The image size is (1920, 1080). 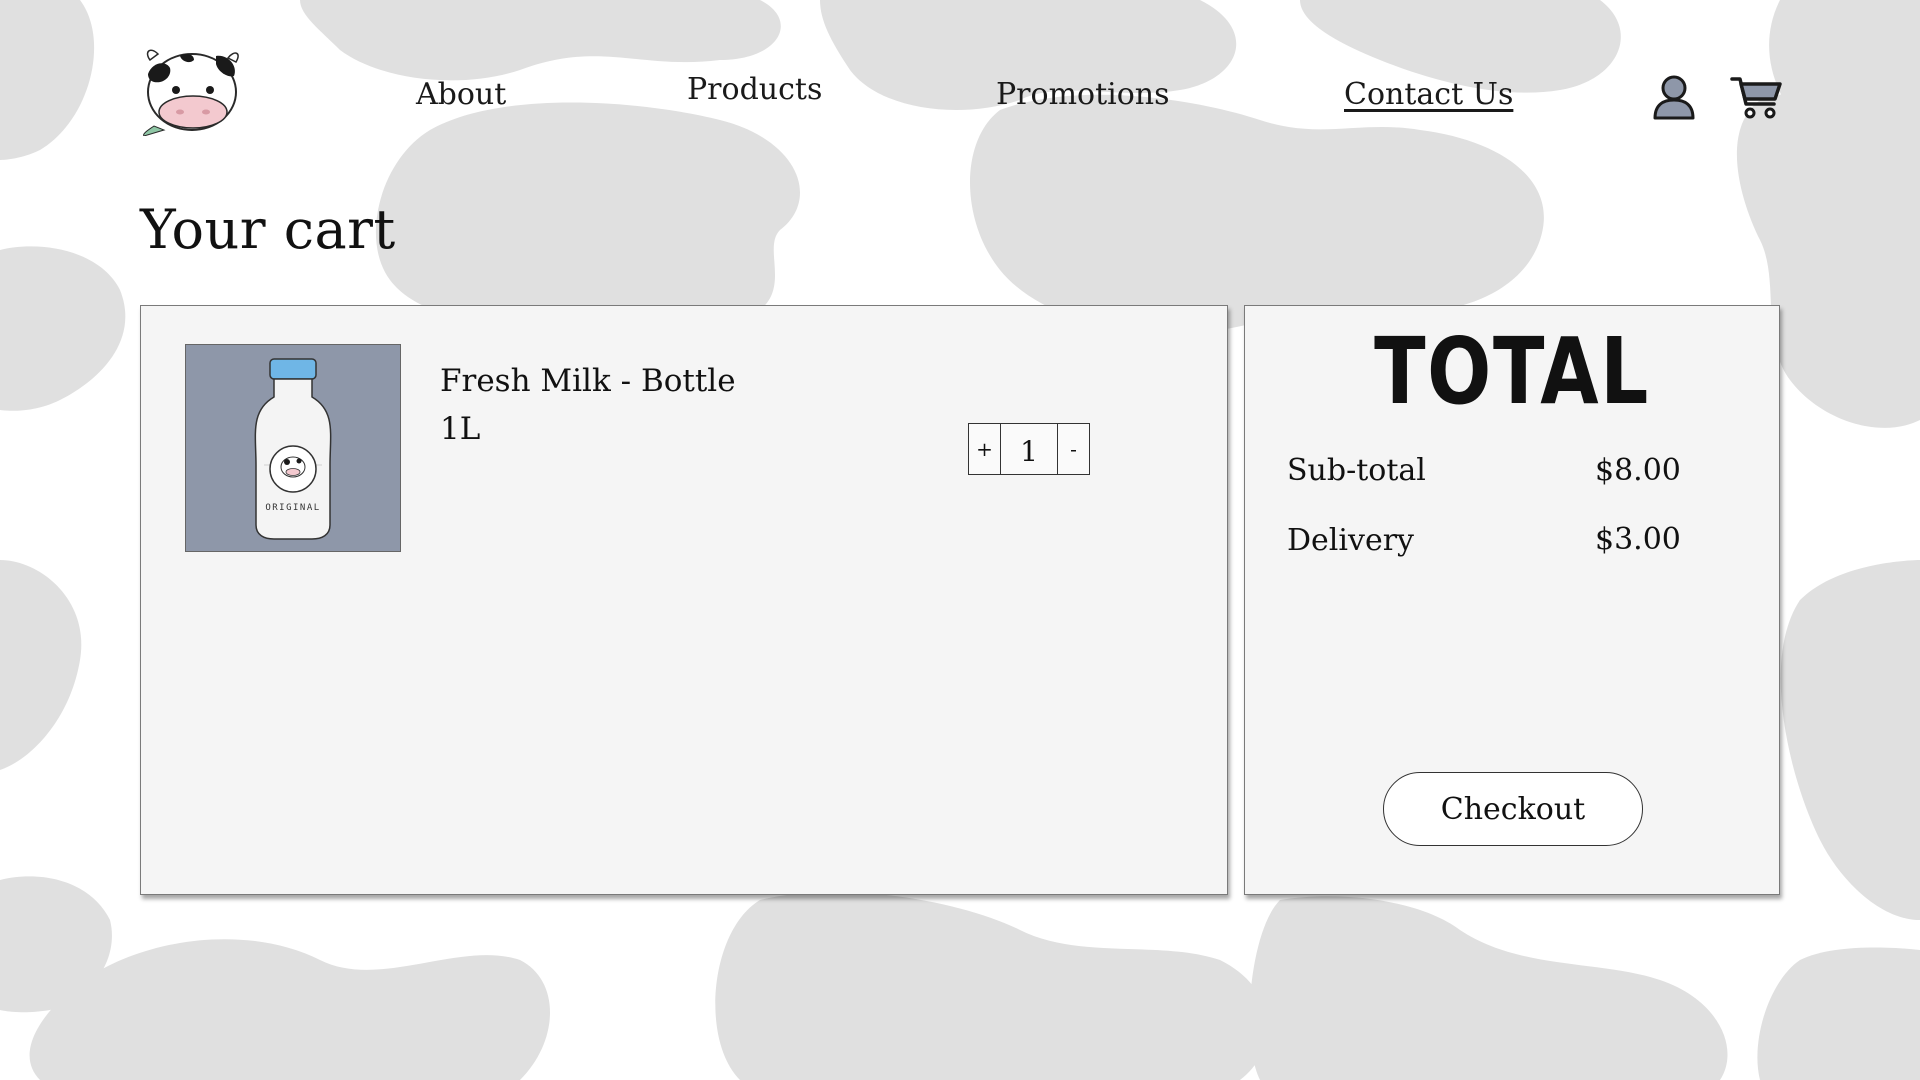 What do you see at coordinates (1512, 371) in the screenshot?
I see `total-heading: TOTAL` at bounding box center [1512, 371].